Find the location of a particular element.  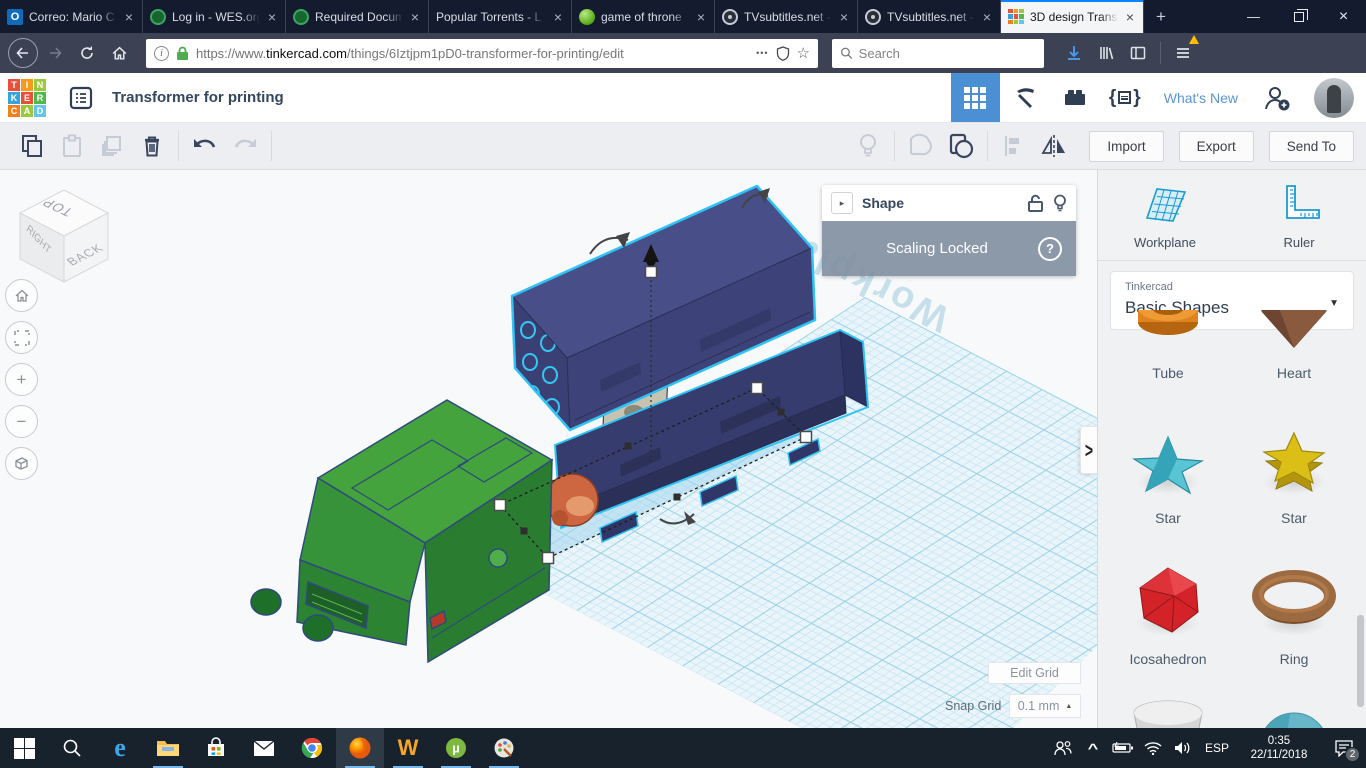

shape-item-icosahedron: Icosahedron is located at coordinates (1168, 611).